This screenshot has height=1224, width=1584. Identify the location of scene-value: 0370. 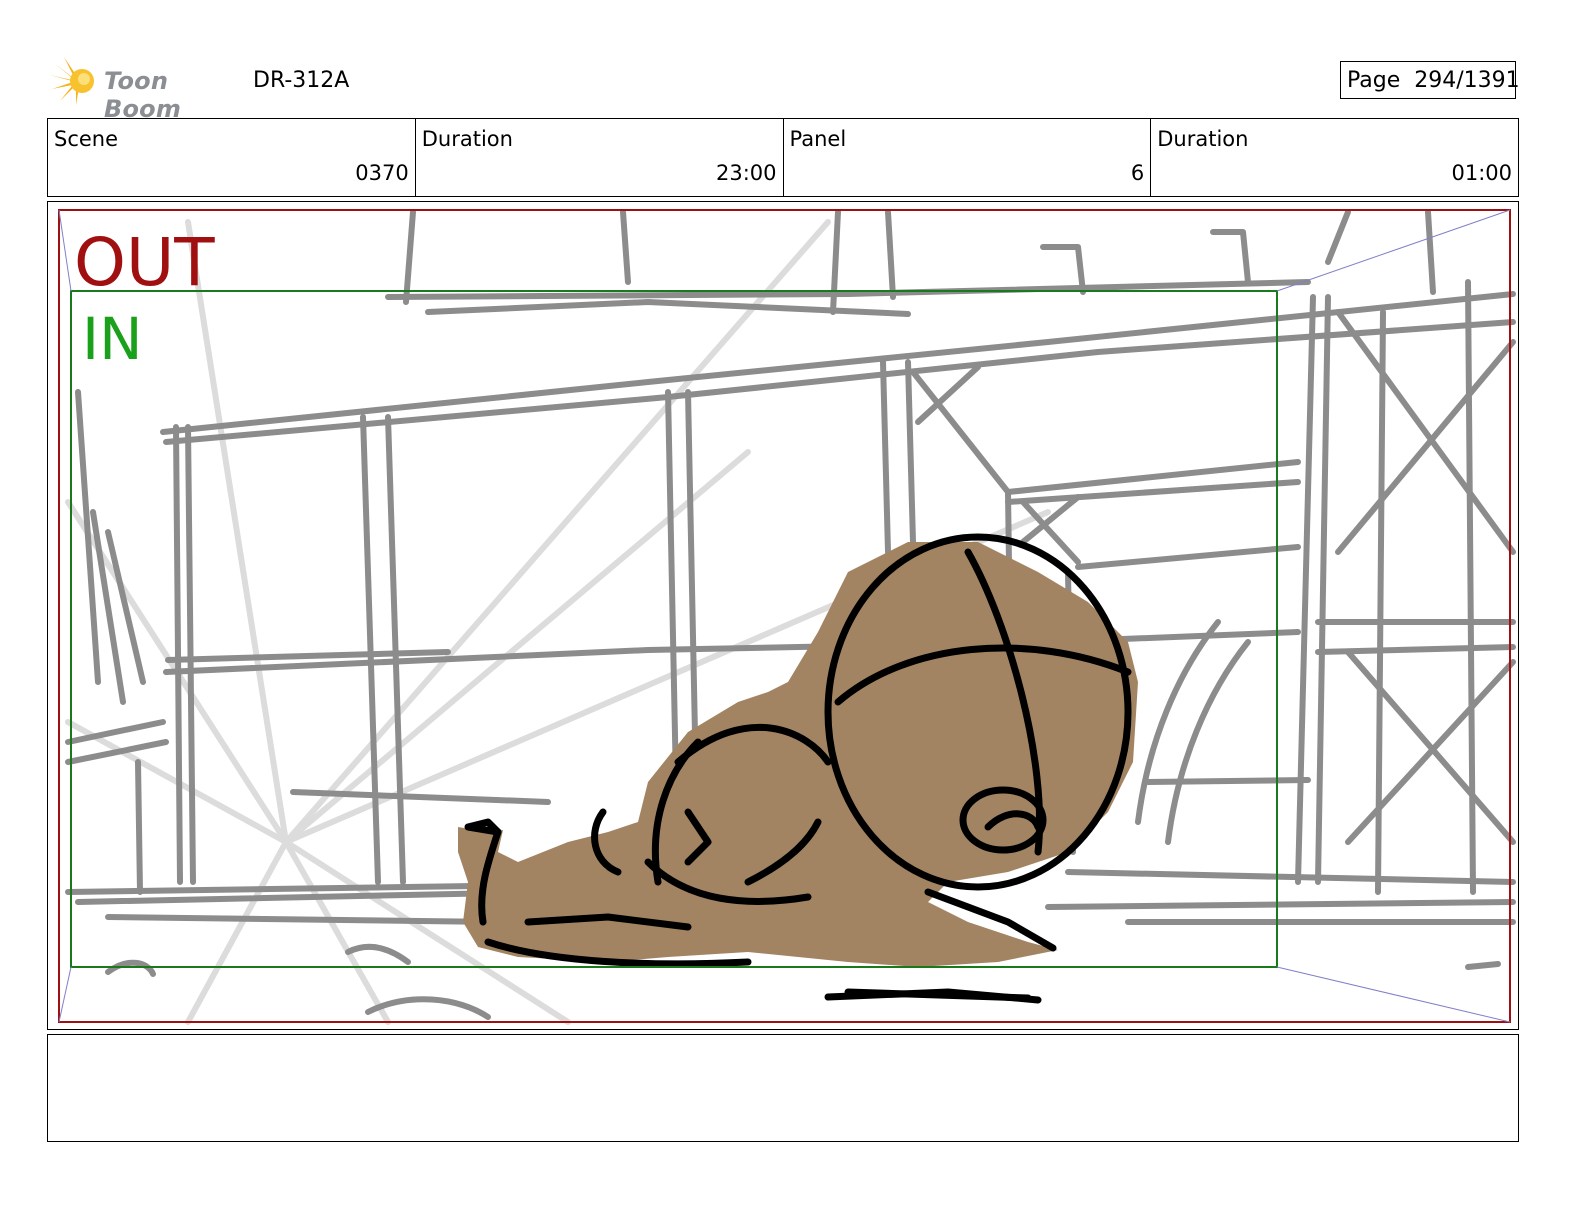
(382, 173).